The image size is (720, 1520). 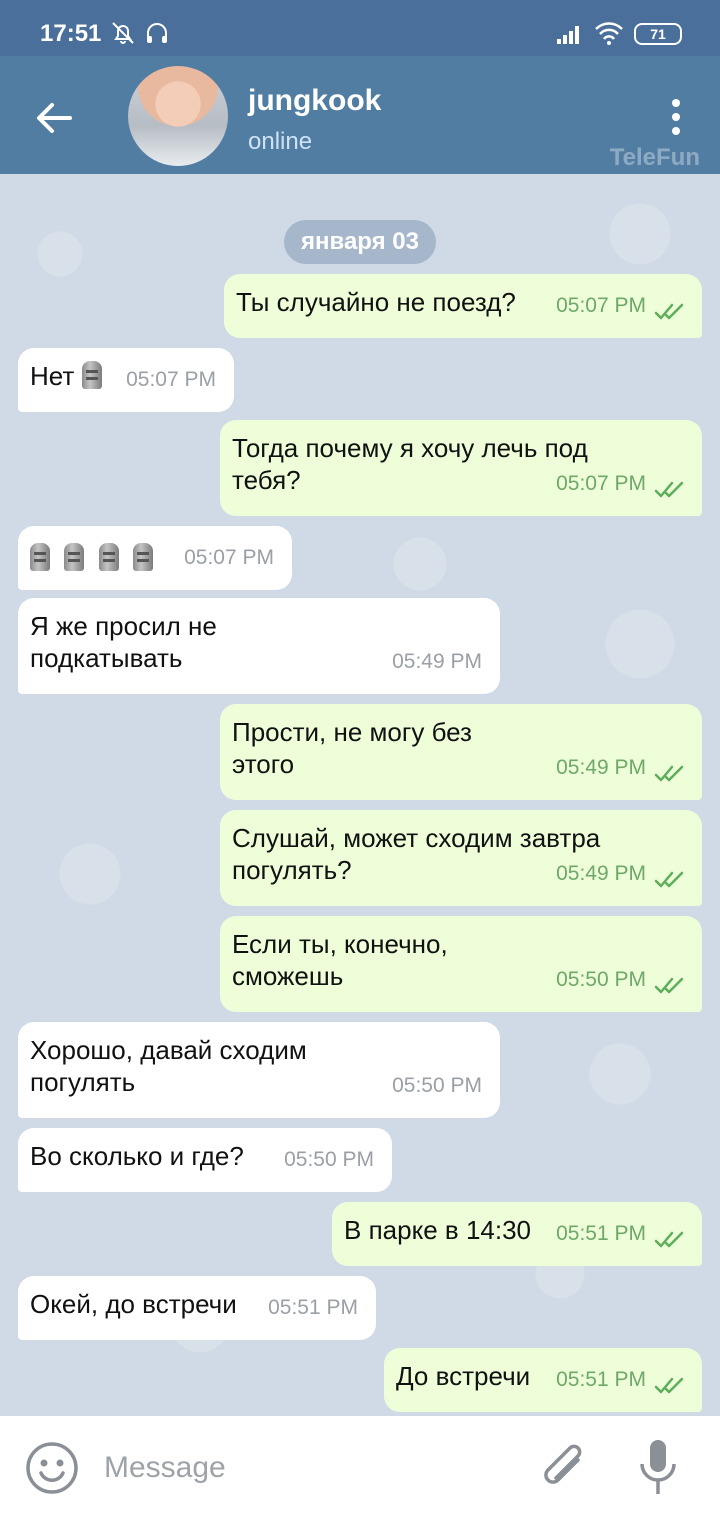 What do you see at coordinates (416, 854) in the screenshot?
I see `message-text: Слушай, может сходим завтра погулять?` at bounding box center [416, 854].